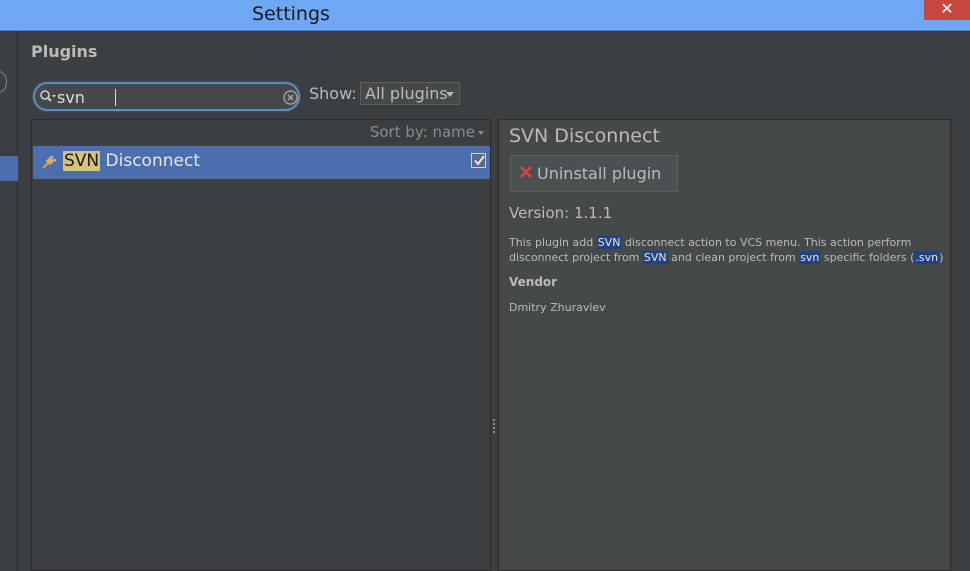 Image resolution: width=970 pixels, height=571 pixels. I want to click on sort-by-dropdown: Sort by: name, so click(427, 132).